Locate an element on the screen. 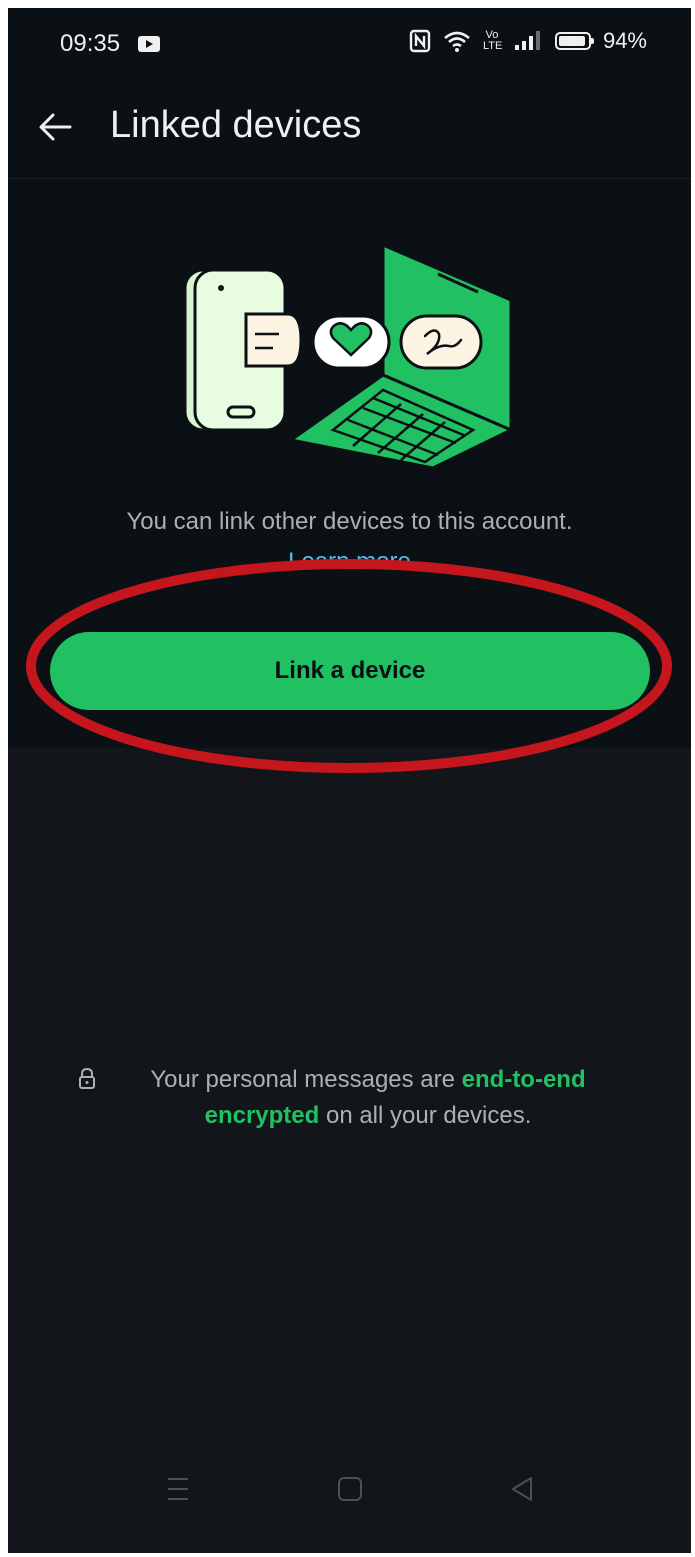  encryption-highlight-encrypted: encrypted is located at coordinates (262, 1115).